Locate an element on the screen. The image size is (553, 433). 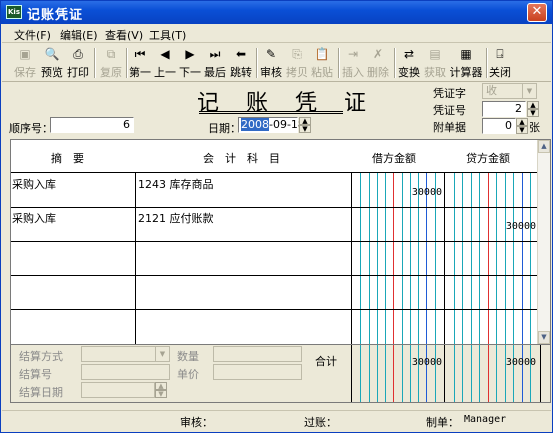
scroll-up-icon: ▲ is located at coordinates (544, 146).